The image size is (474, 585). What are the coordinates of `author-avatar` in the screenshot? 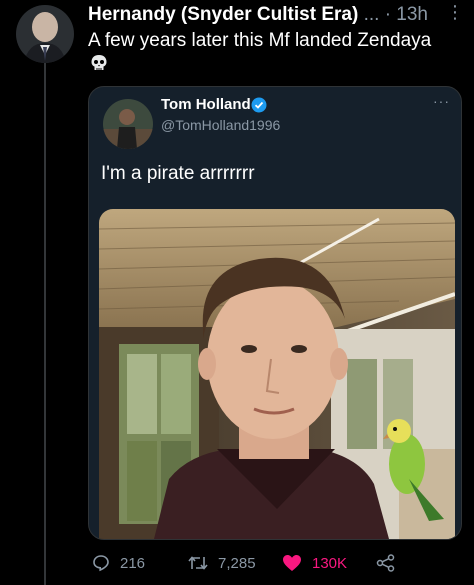 It's located at (45, 34).